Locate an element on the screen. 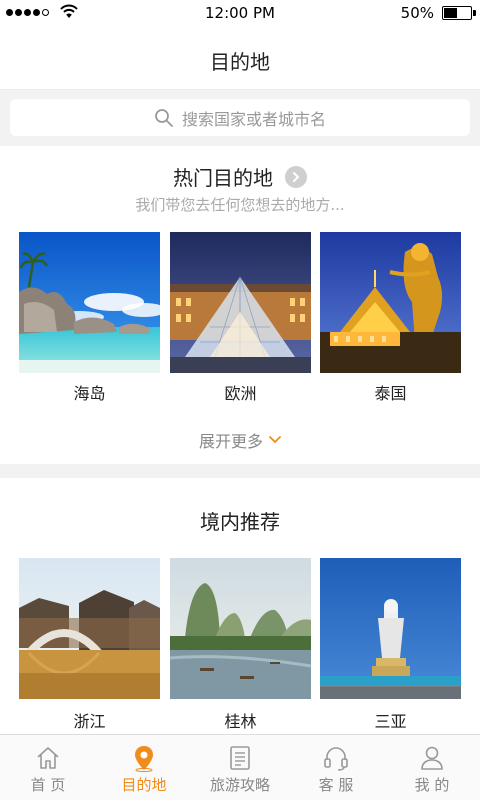  hot-destinations-header: 热门目的地 is located at coordinates (240, 176).